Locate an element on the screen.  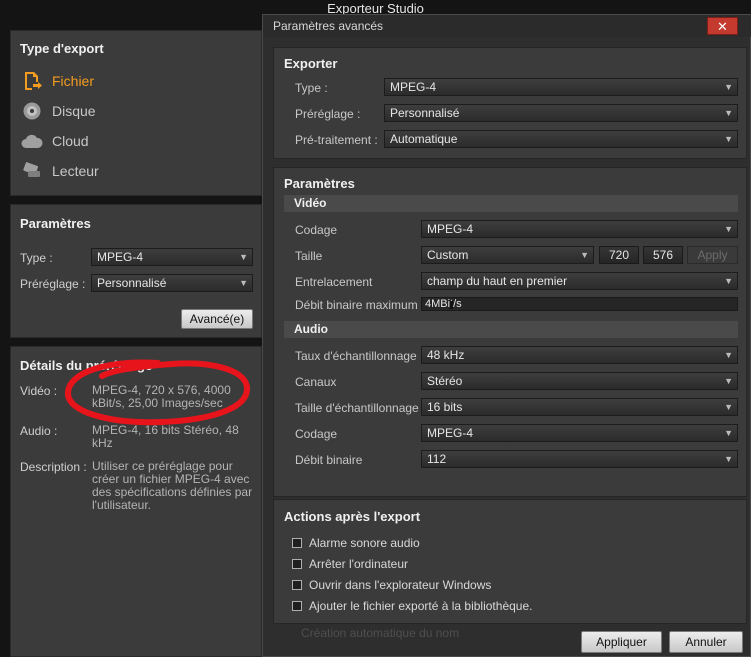
channels-value: Stéréo is located at coordinates (445, 381).